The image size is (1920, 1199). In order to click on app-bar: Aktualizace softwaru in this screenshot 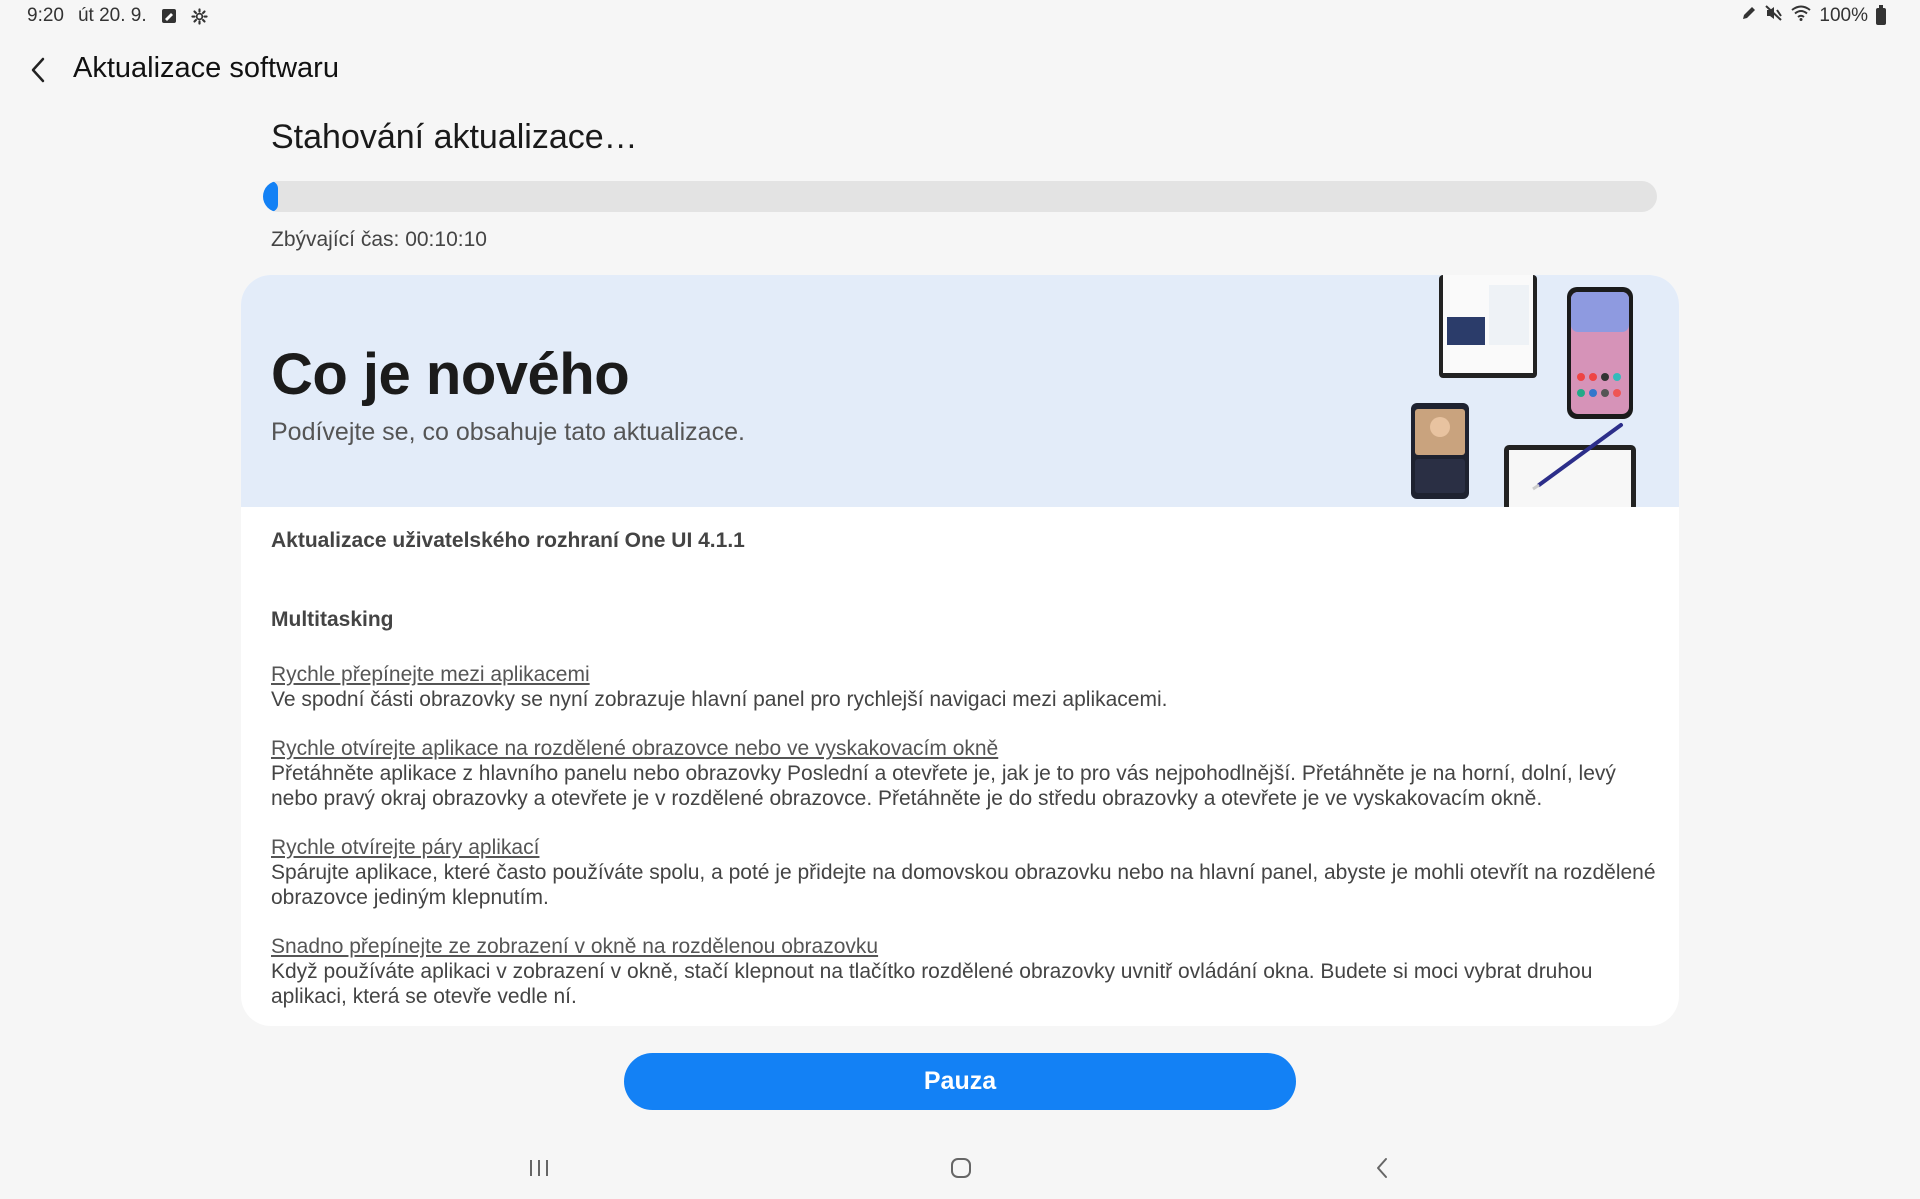, I will do `click(960, 70)`.